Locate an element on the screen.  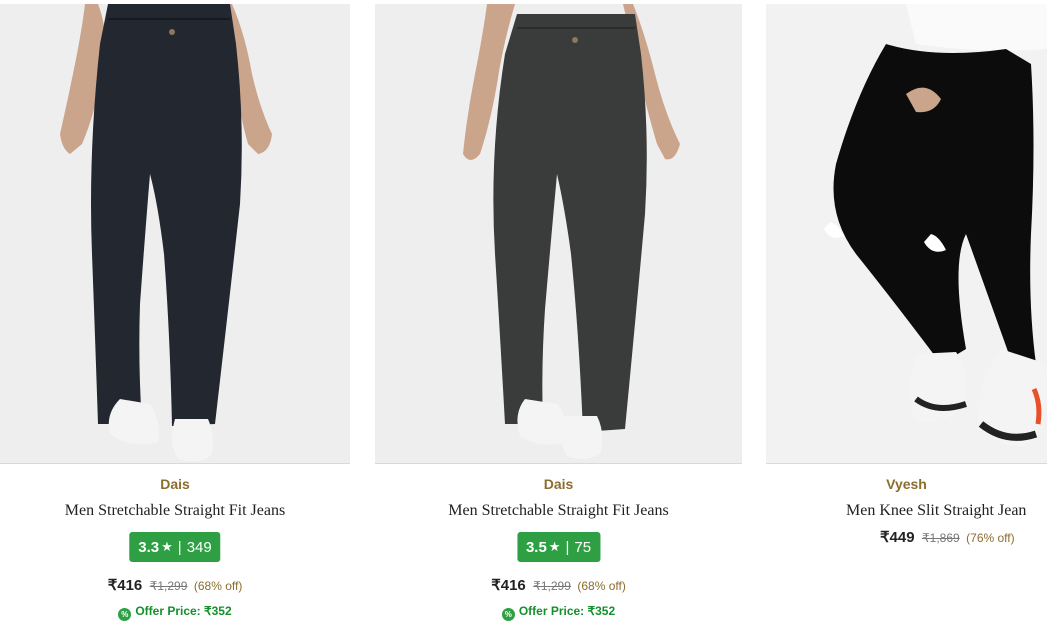
review-count: 75 is located at coordinates (583, 547).